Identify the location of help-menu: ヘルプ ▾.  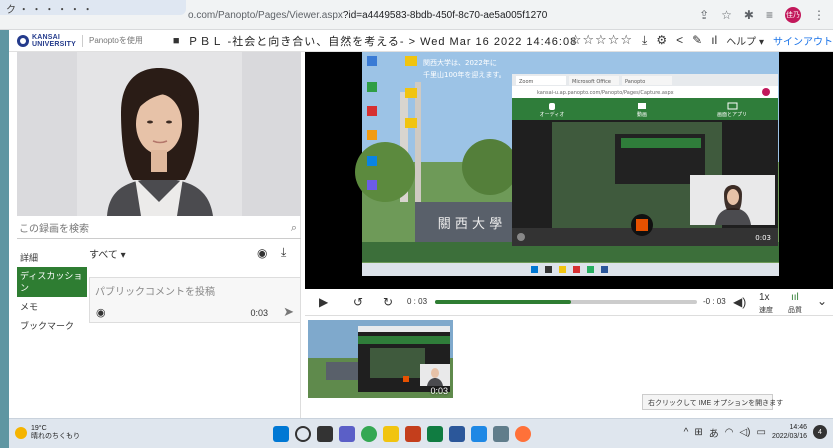
(745, 40).